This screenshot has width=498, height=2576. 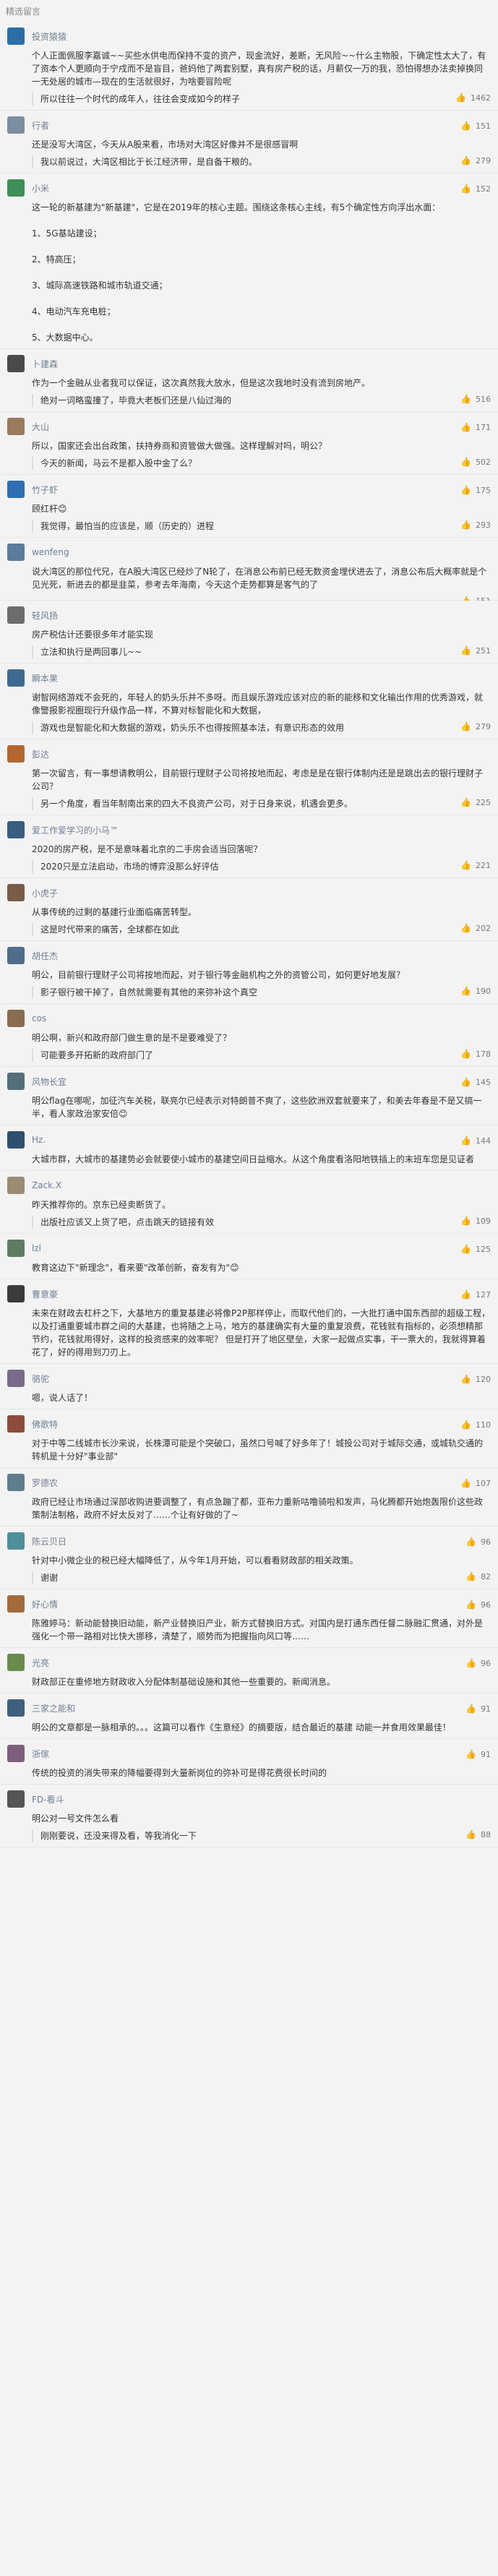 I want to click on reply-like-button: 👍 109, so click(x=476, y=1221).